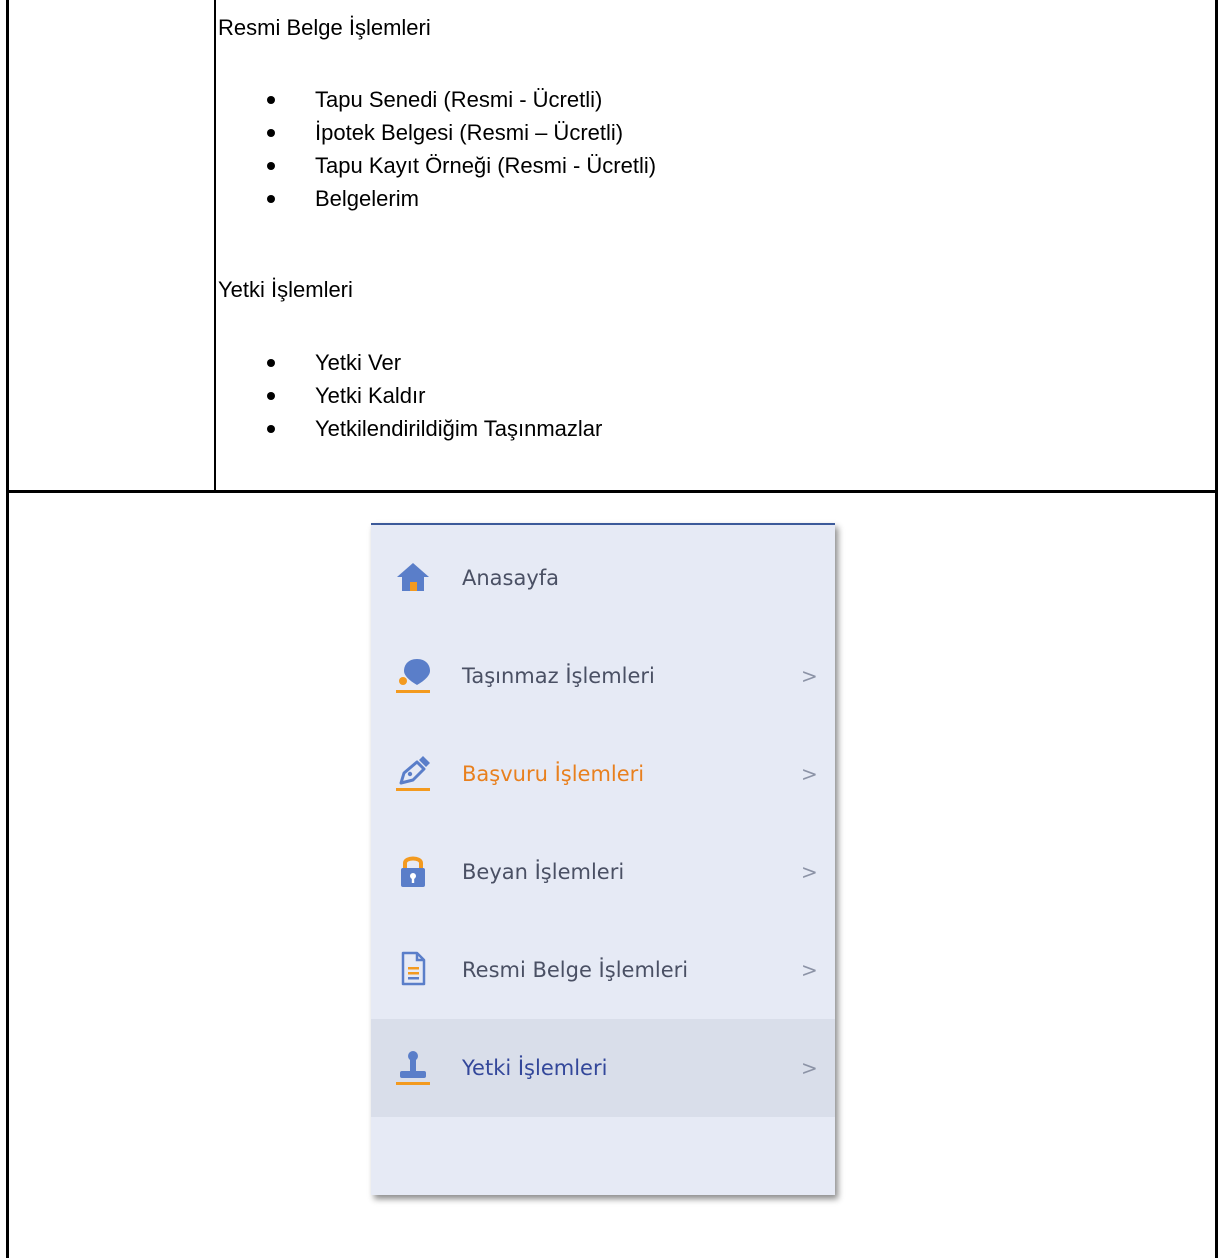 Image resolution: width=1224 pixels, height=1258 pixels. What do you see at coordinates (575, 970) in the screenshot?
I see `menu-label: Resmi Belge İşlemleri` at bounding box center [575, 970].